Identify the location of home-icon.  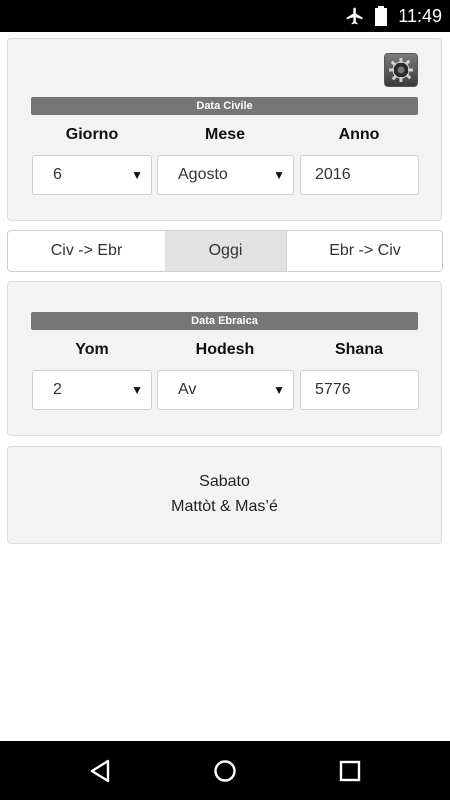
(225, 771).